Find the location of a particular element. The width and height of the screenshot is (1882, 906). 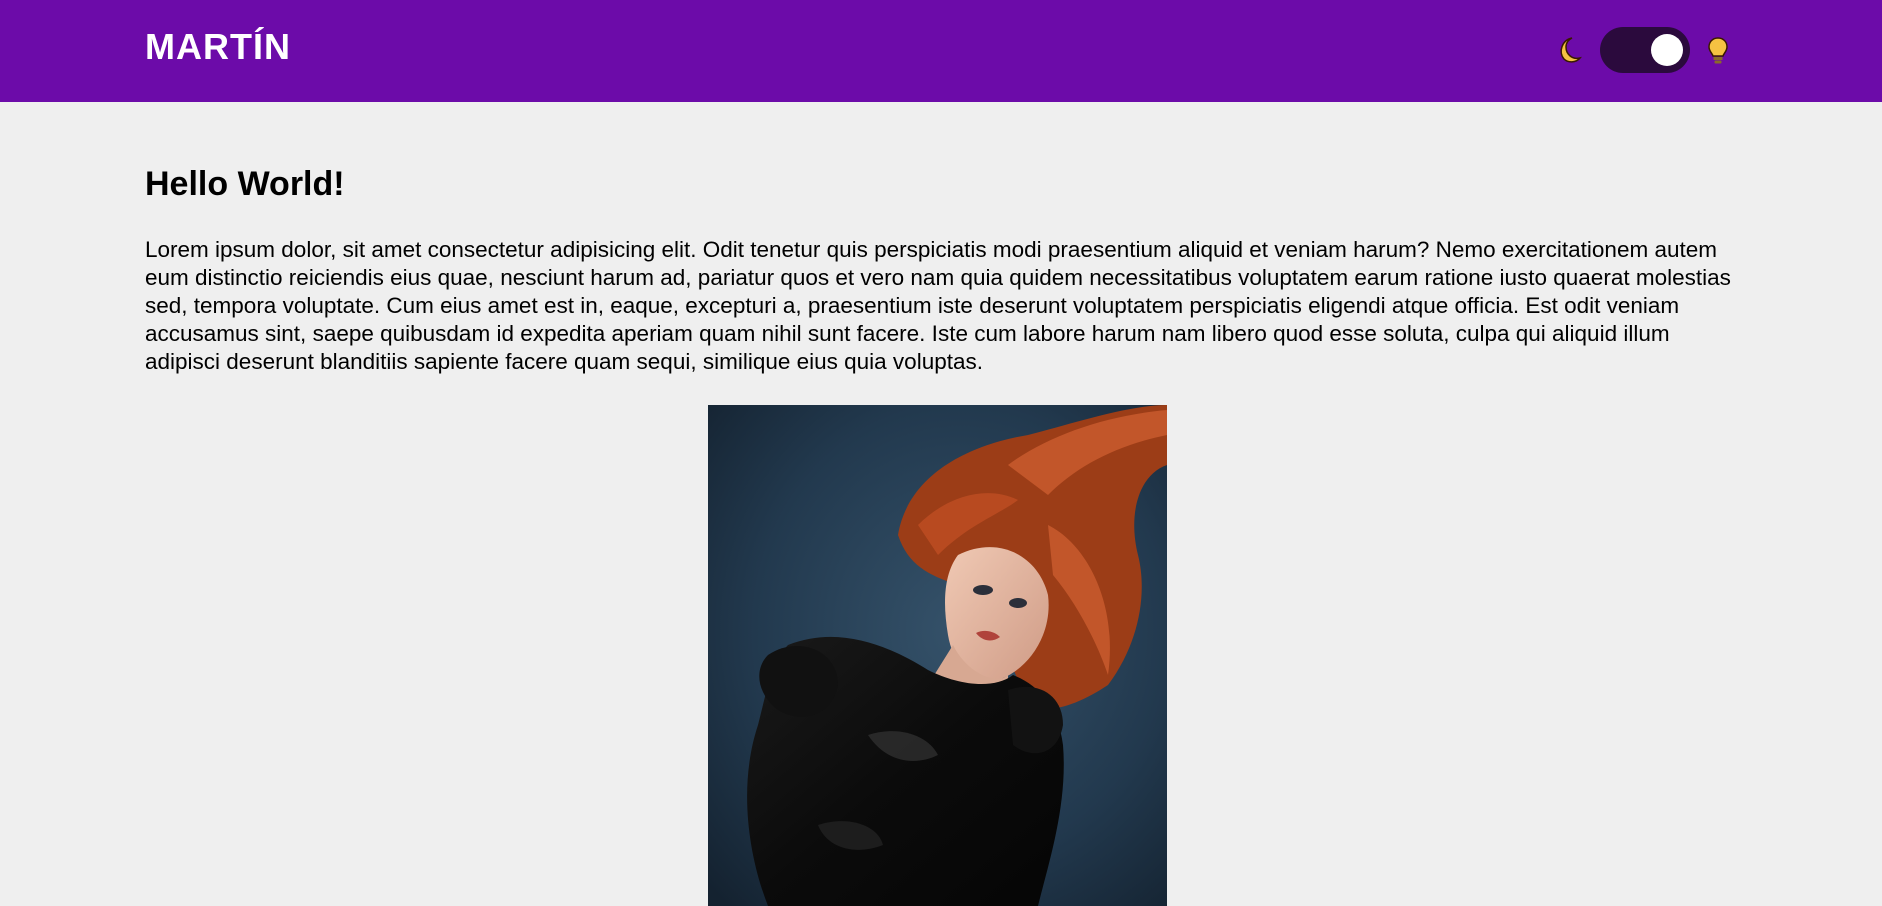

lightbulb-icon is located at coordinates (1718, 50).